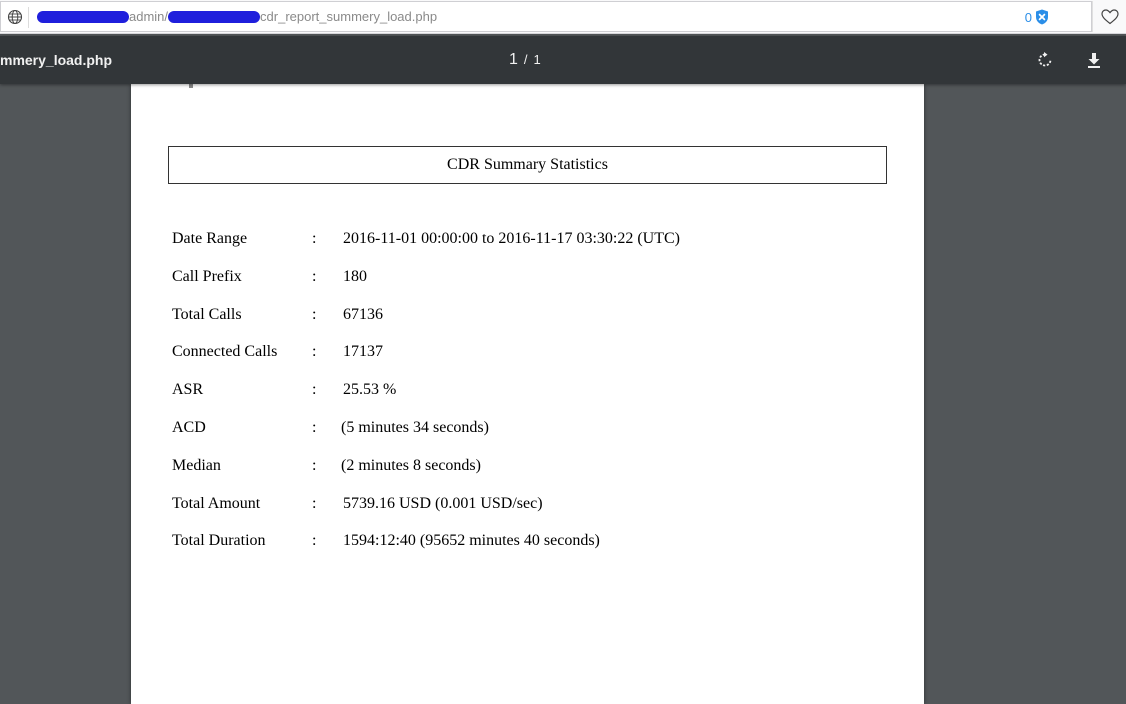  I want to click on url-field: admin/ cdr_report_summery_load.php 0, so click(546, 16).